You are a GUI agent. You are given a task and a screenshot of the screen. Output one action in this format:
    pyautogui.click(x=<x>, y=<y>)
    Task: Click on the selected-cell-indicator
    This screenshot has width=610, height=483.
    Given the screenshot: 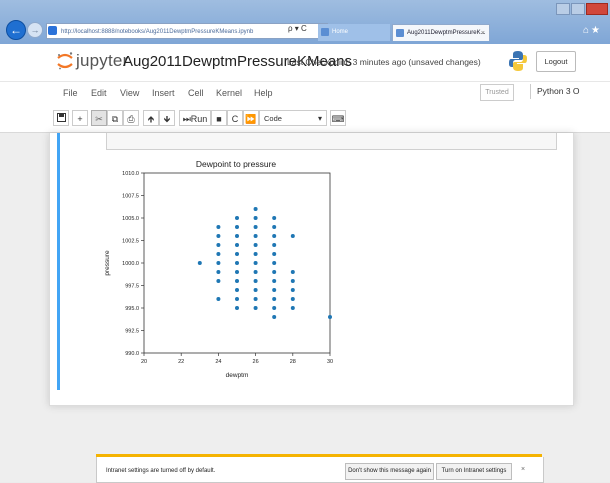 What is the action you would take?
    pyautogui.click(x=58, y=261)
    